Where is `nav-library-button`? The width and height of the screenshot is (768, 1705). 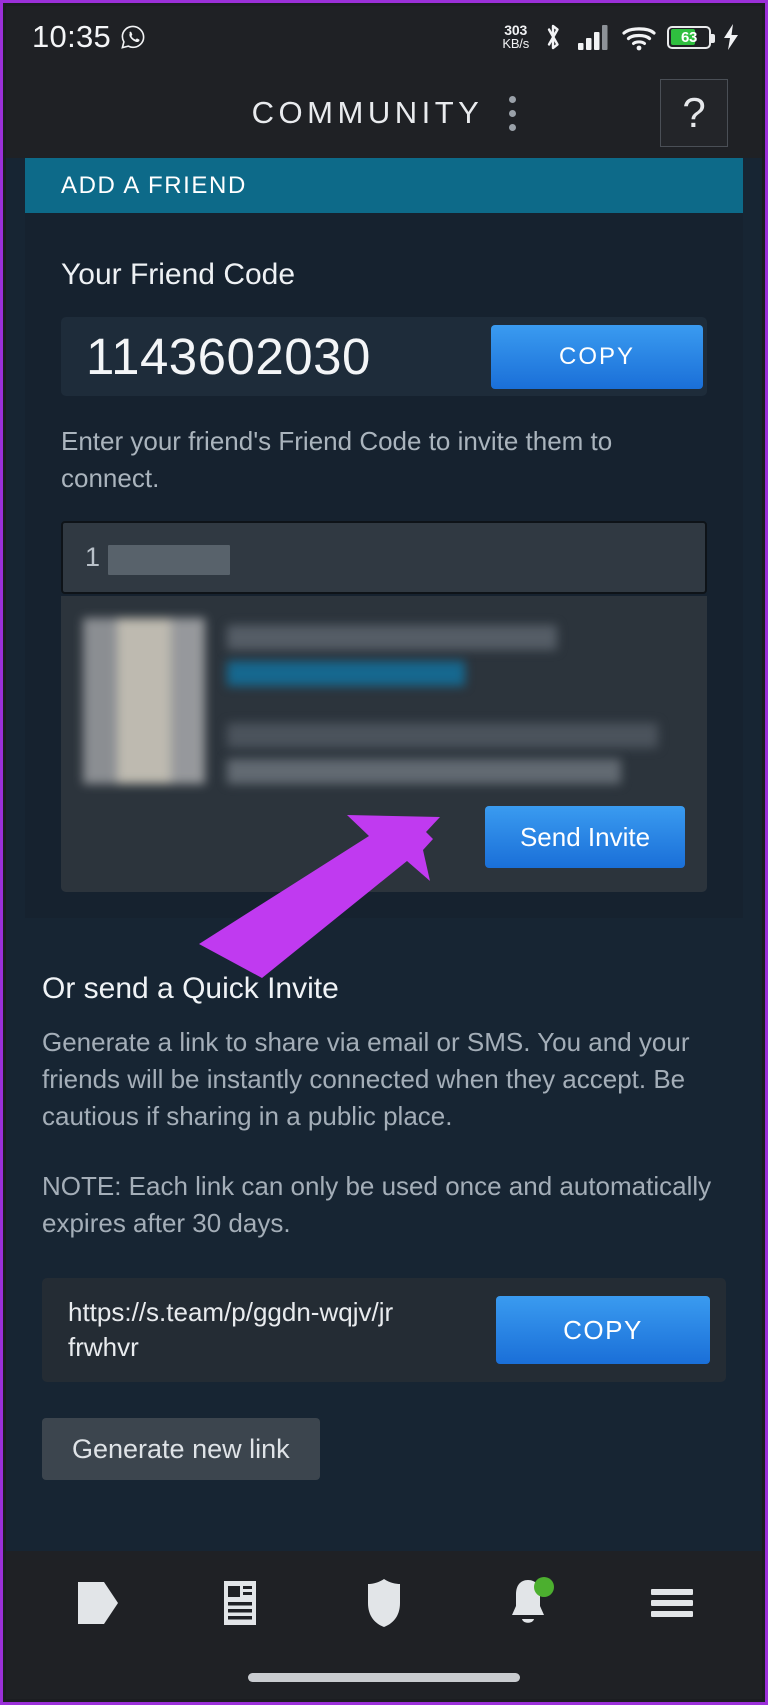
nav-library-button is located at coordinates (384, 1603).